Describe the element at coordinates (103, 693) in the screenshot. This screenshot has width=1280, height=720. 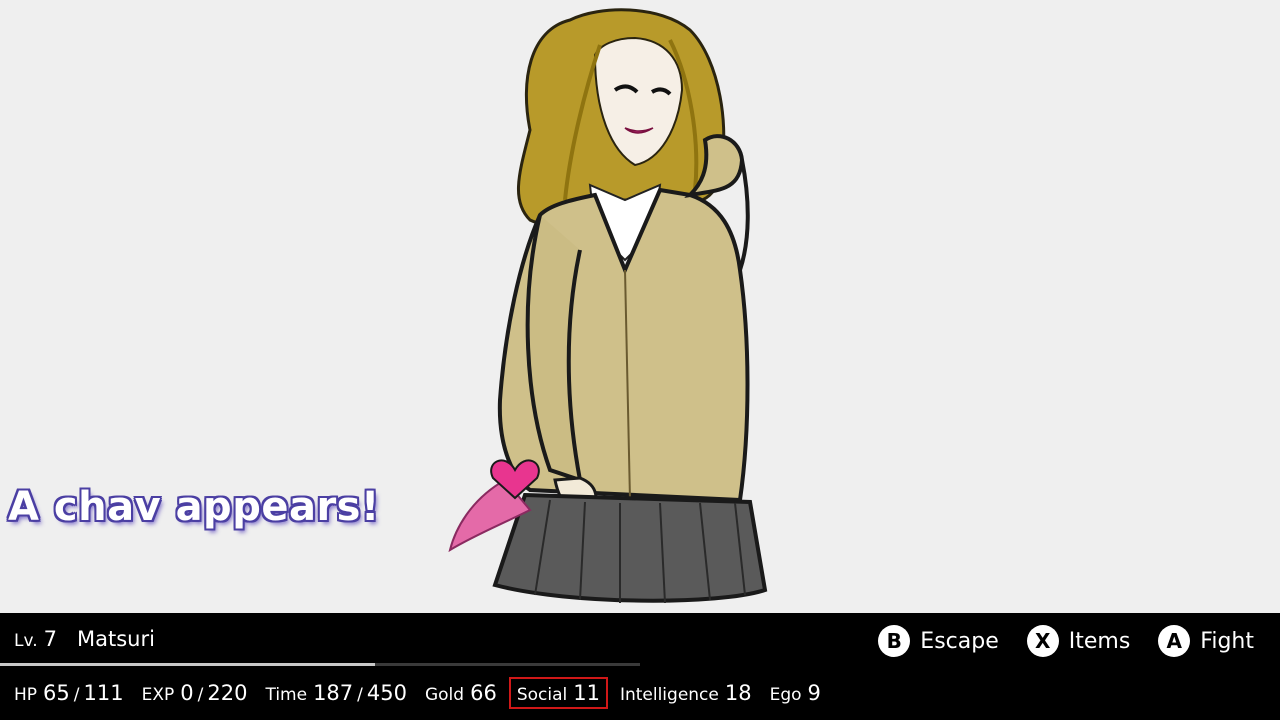
I see `hp-max: 111` at that location.